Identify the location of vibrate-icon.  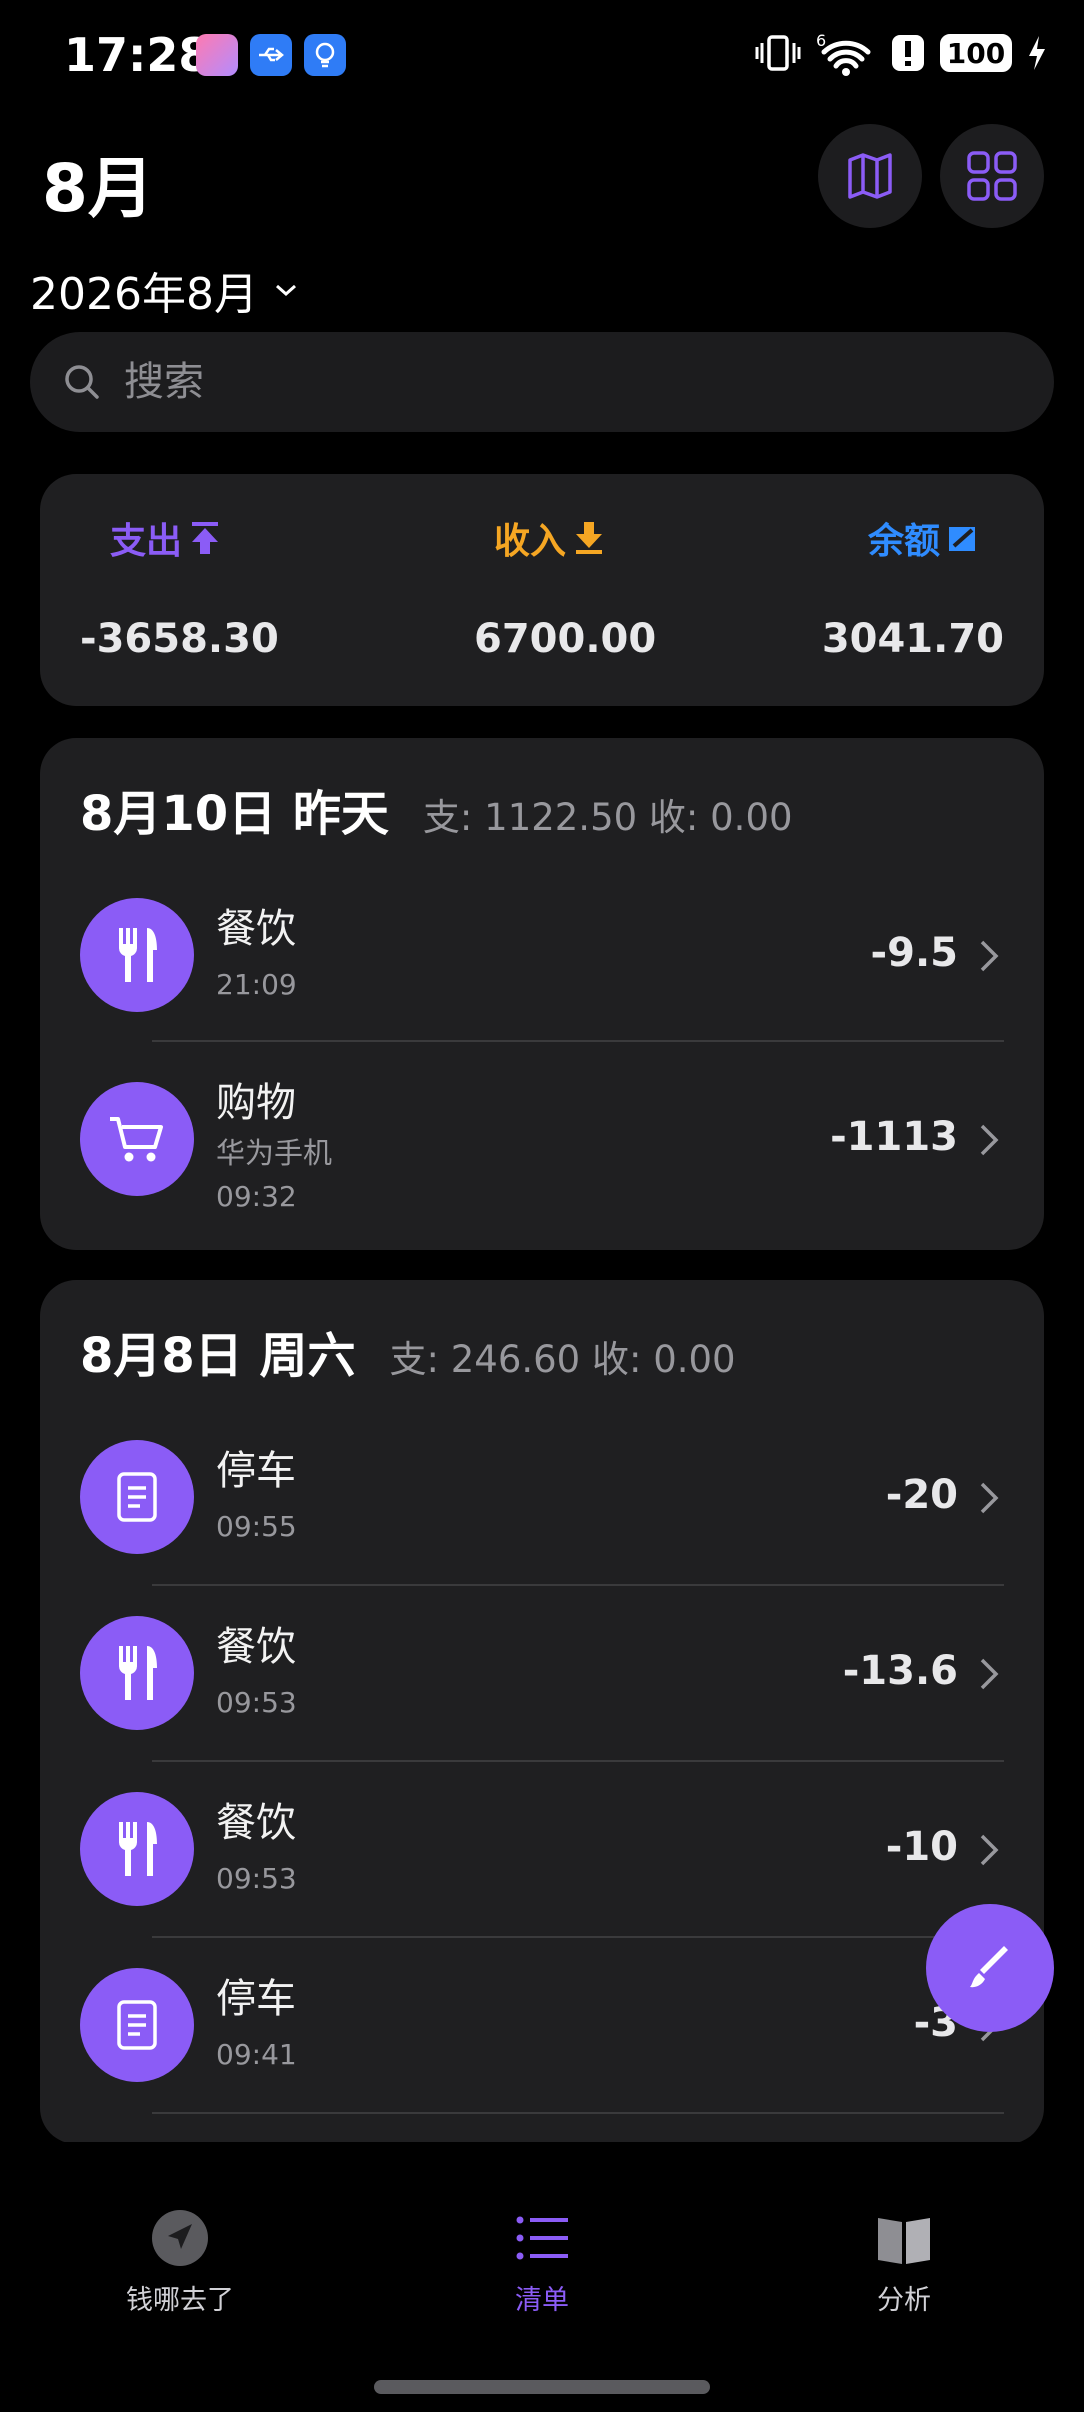
(778, 53).